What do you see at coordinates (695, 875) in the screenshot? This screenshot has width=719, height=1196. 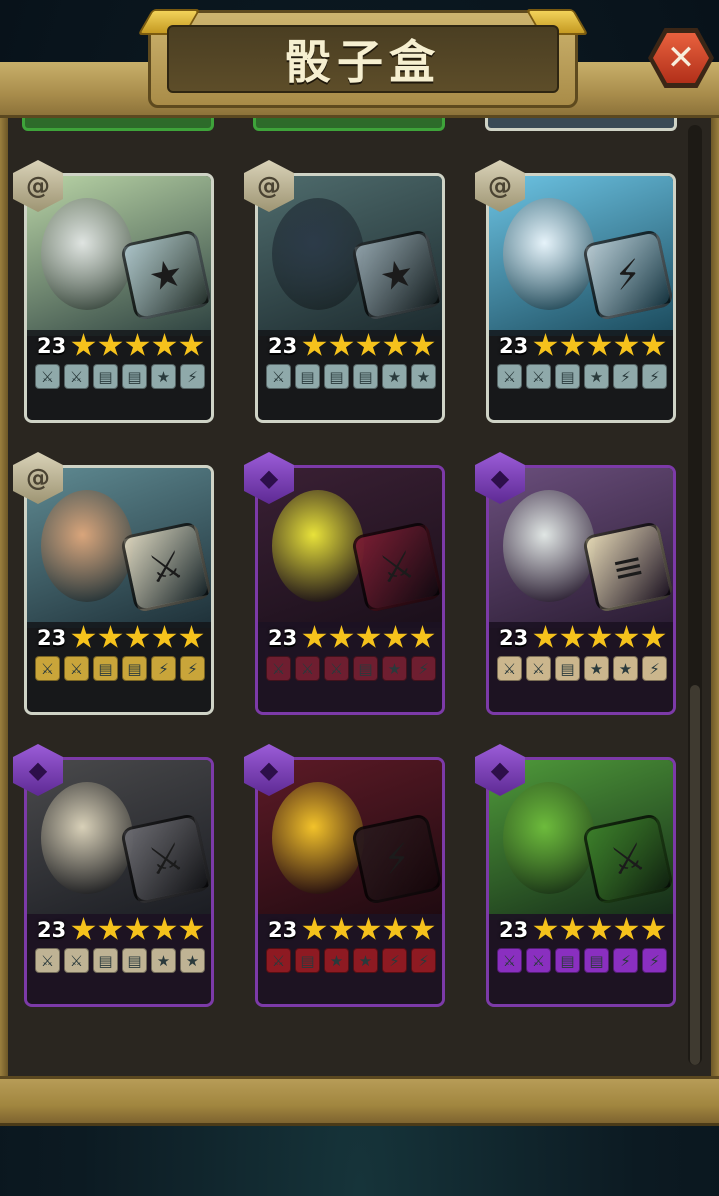 I see `scrollbar-thumb` at bounding box center [695, 875].